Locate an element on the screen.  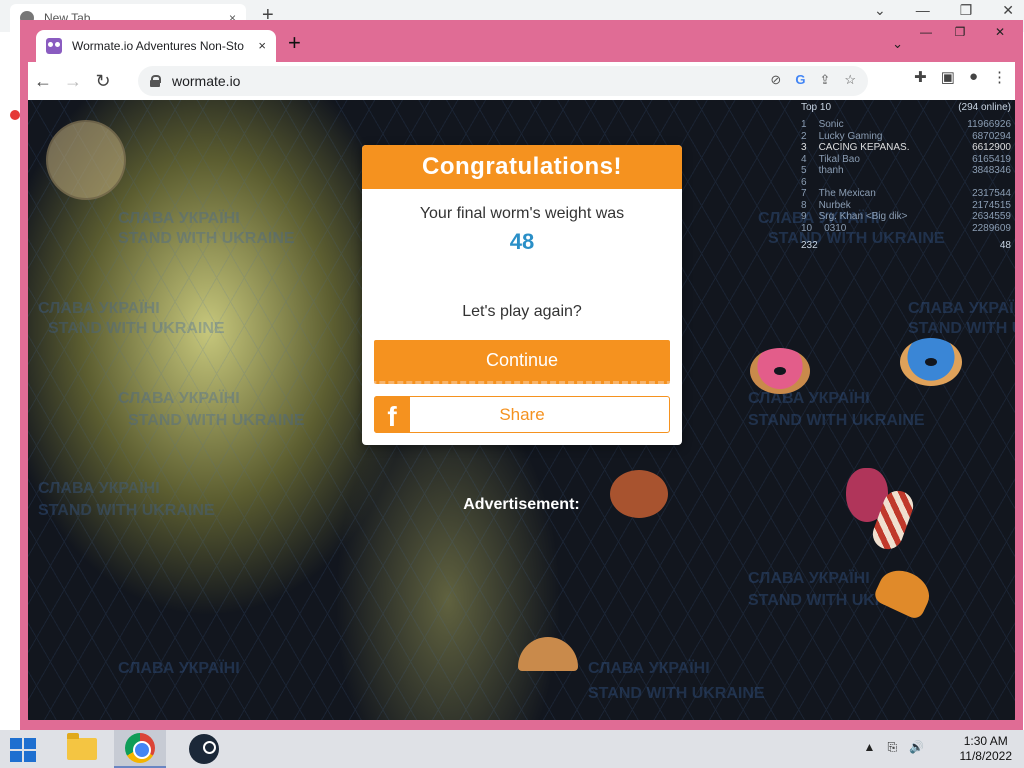
clock: 1:30 AM 11/8/2022 is located at coordinates (986, 749).